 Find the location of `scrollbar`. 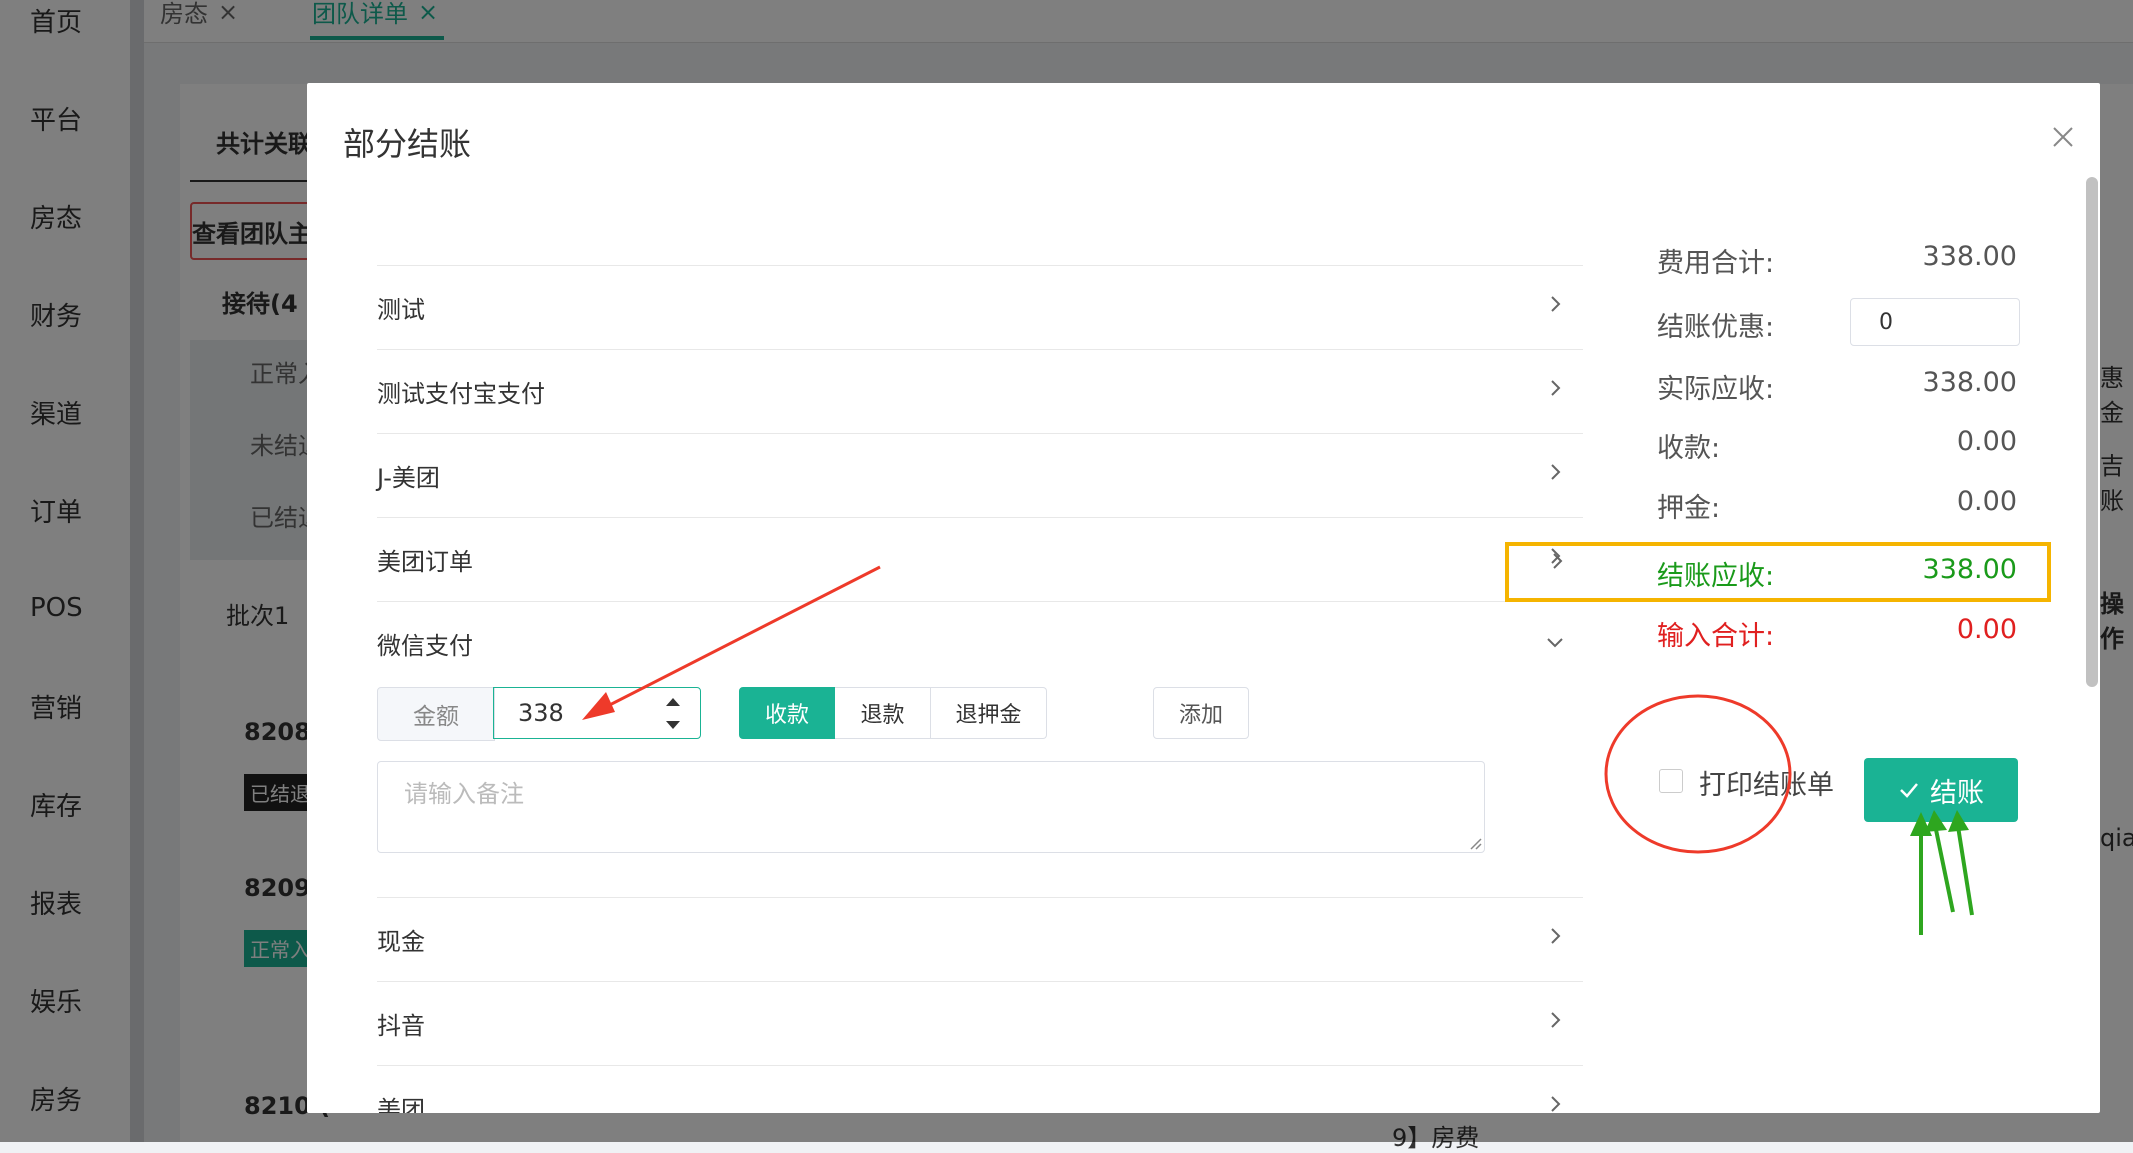

scrollbar is located at coordinates (2092, 432).